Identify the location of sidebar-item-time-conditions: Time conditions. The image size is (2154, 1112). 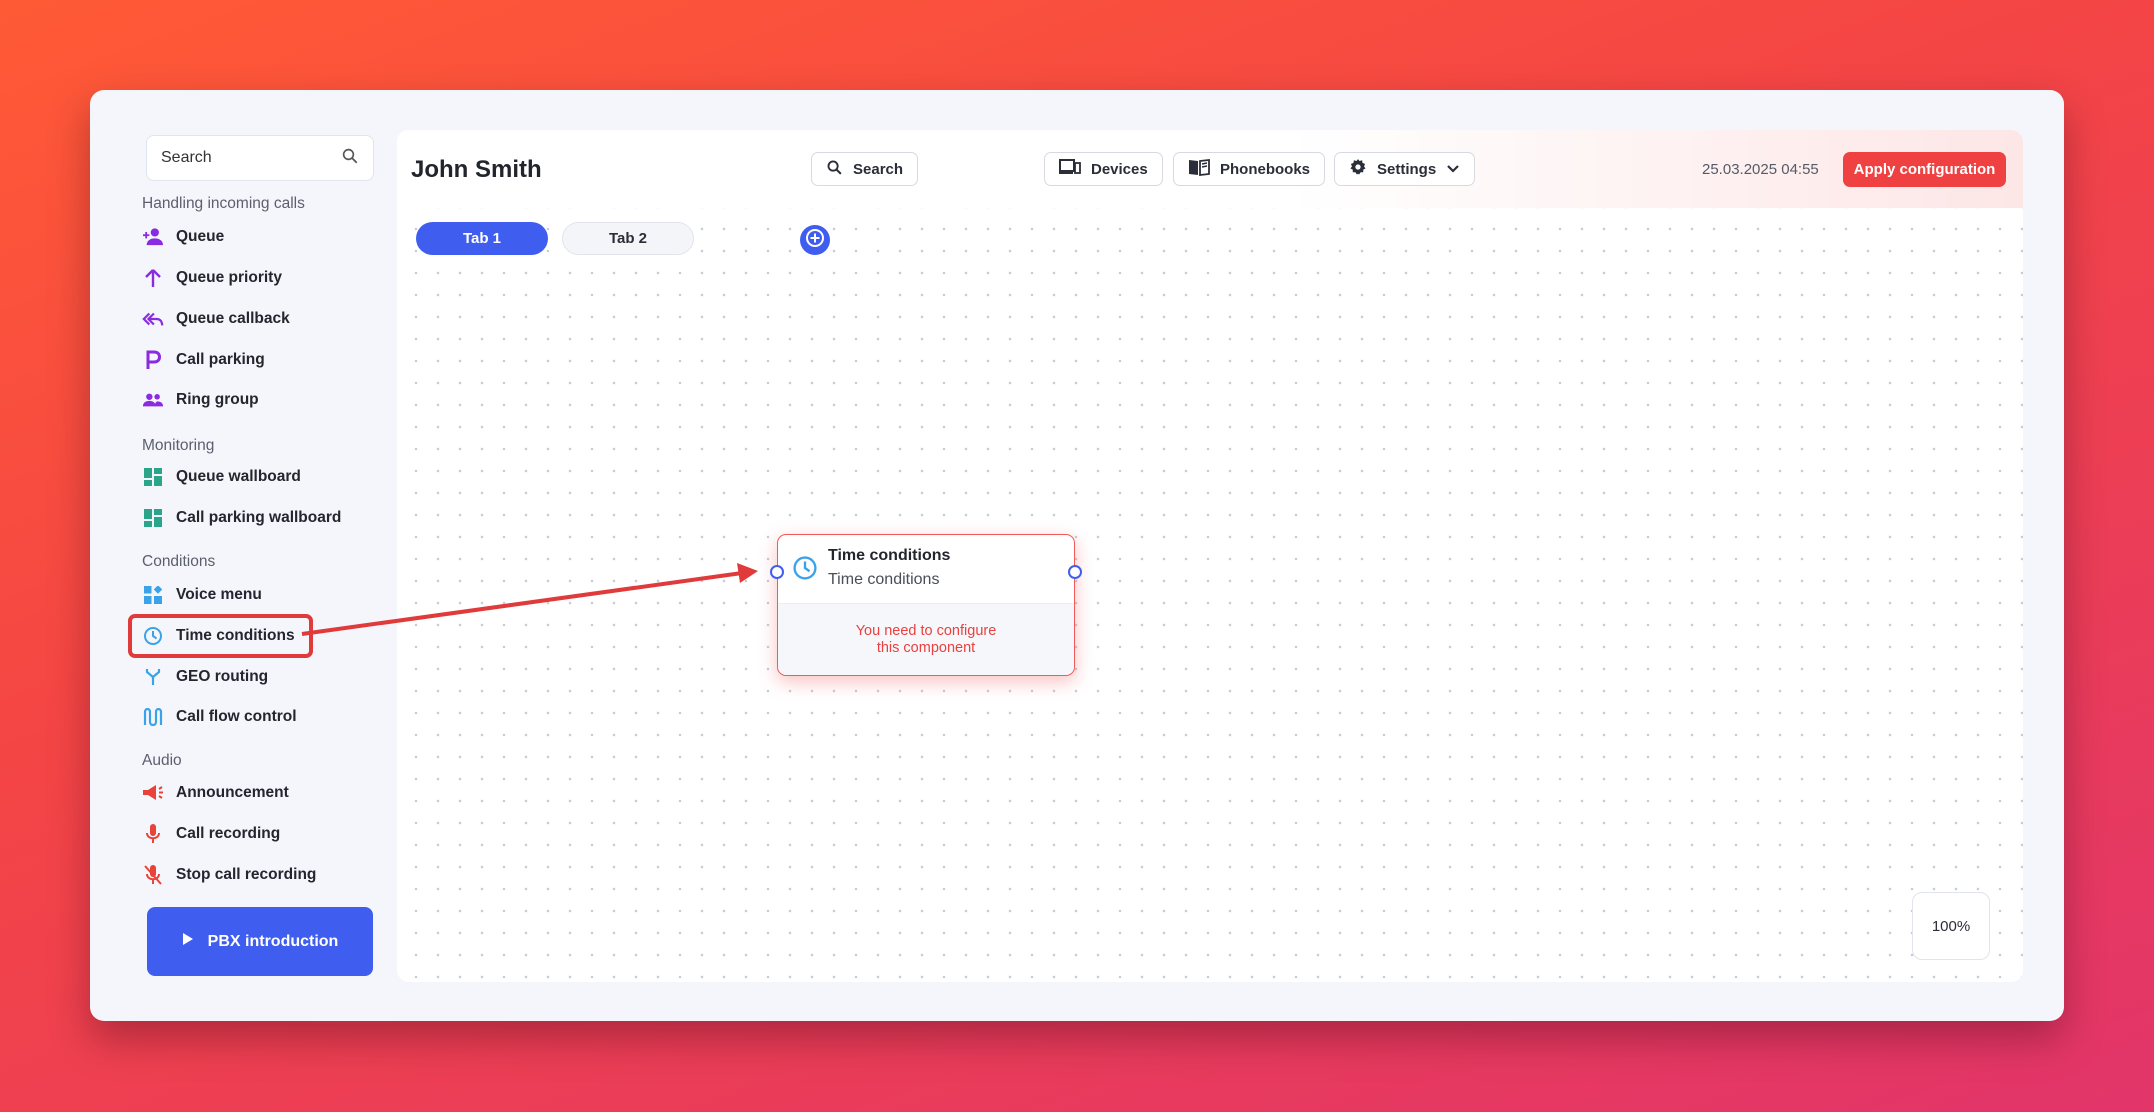
(220, 636).